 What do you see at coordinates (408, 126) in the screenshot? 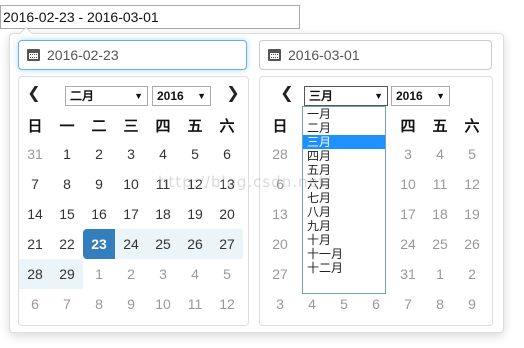
I see `weekday-label: 四` at bounding box center [408, 126].